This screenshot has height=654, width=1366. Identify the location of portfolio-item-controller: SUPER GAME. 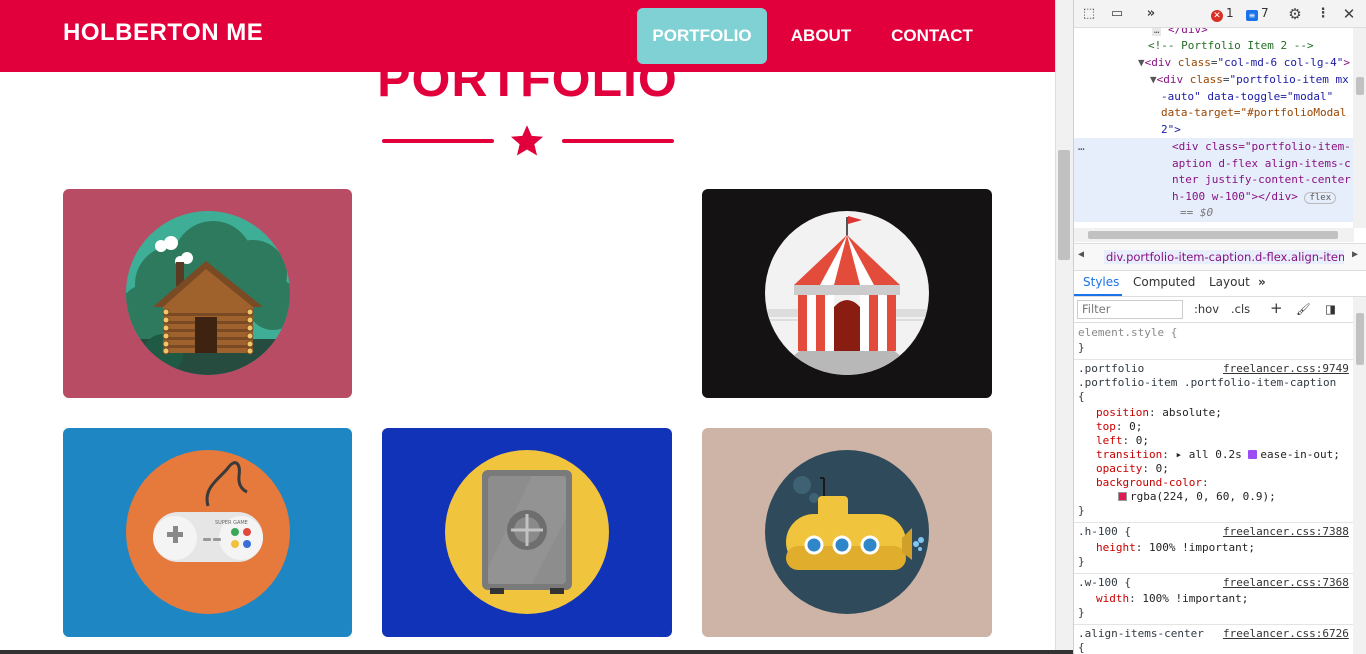
(207, 532).